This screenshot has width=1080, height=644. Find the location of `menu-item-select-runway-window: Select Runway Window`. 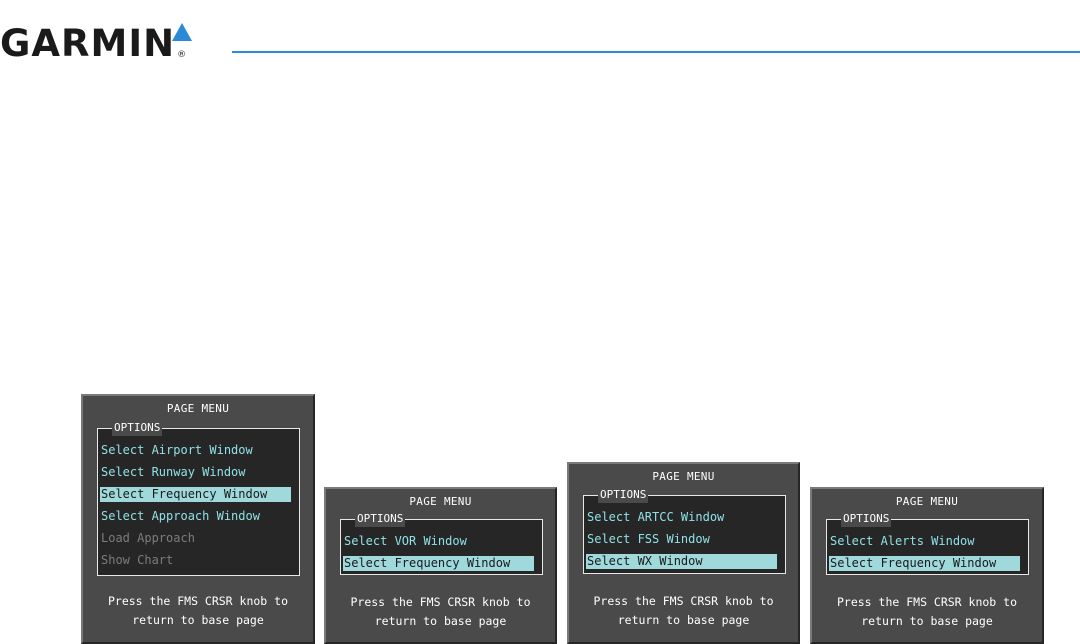

menu-item-select-runway-window: Select Runway Window is located at coordinates (195, 472).